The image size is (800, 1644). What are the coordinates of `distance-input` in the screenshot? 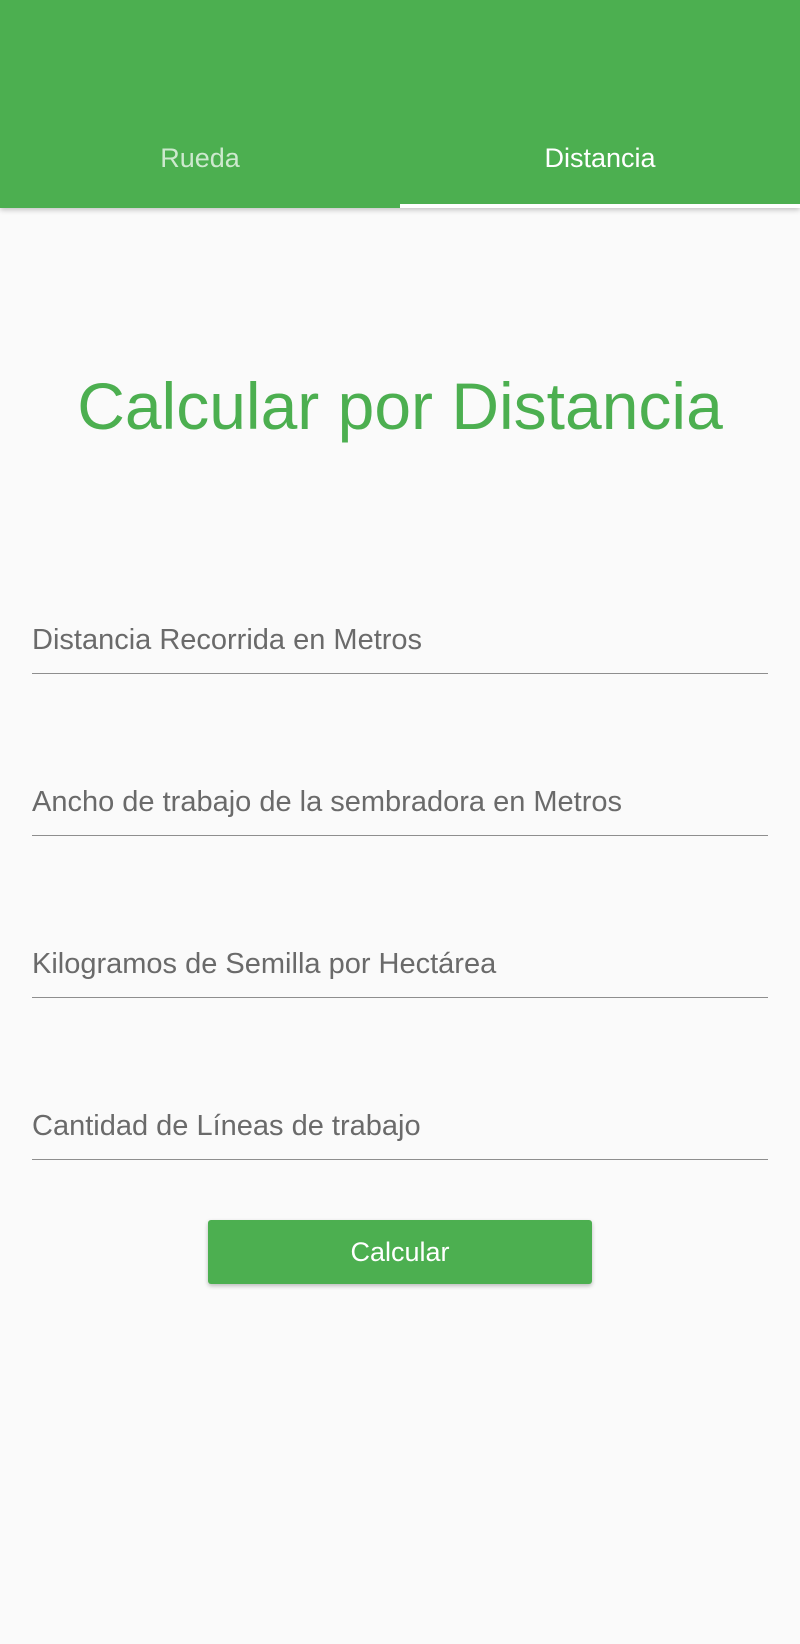 It's located at (400, 633).